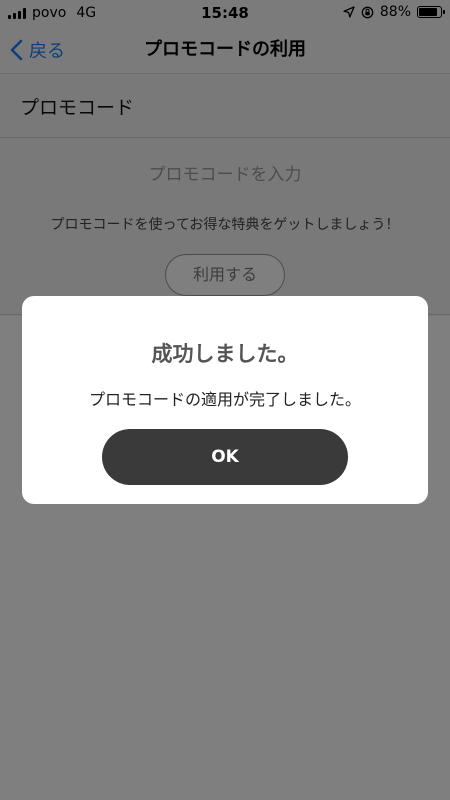  I want to click on ok-button: OK, so click(225, 457).